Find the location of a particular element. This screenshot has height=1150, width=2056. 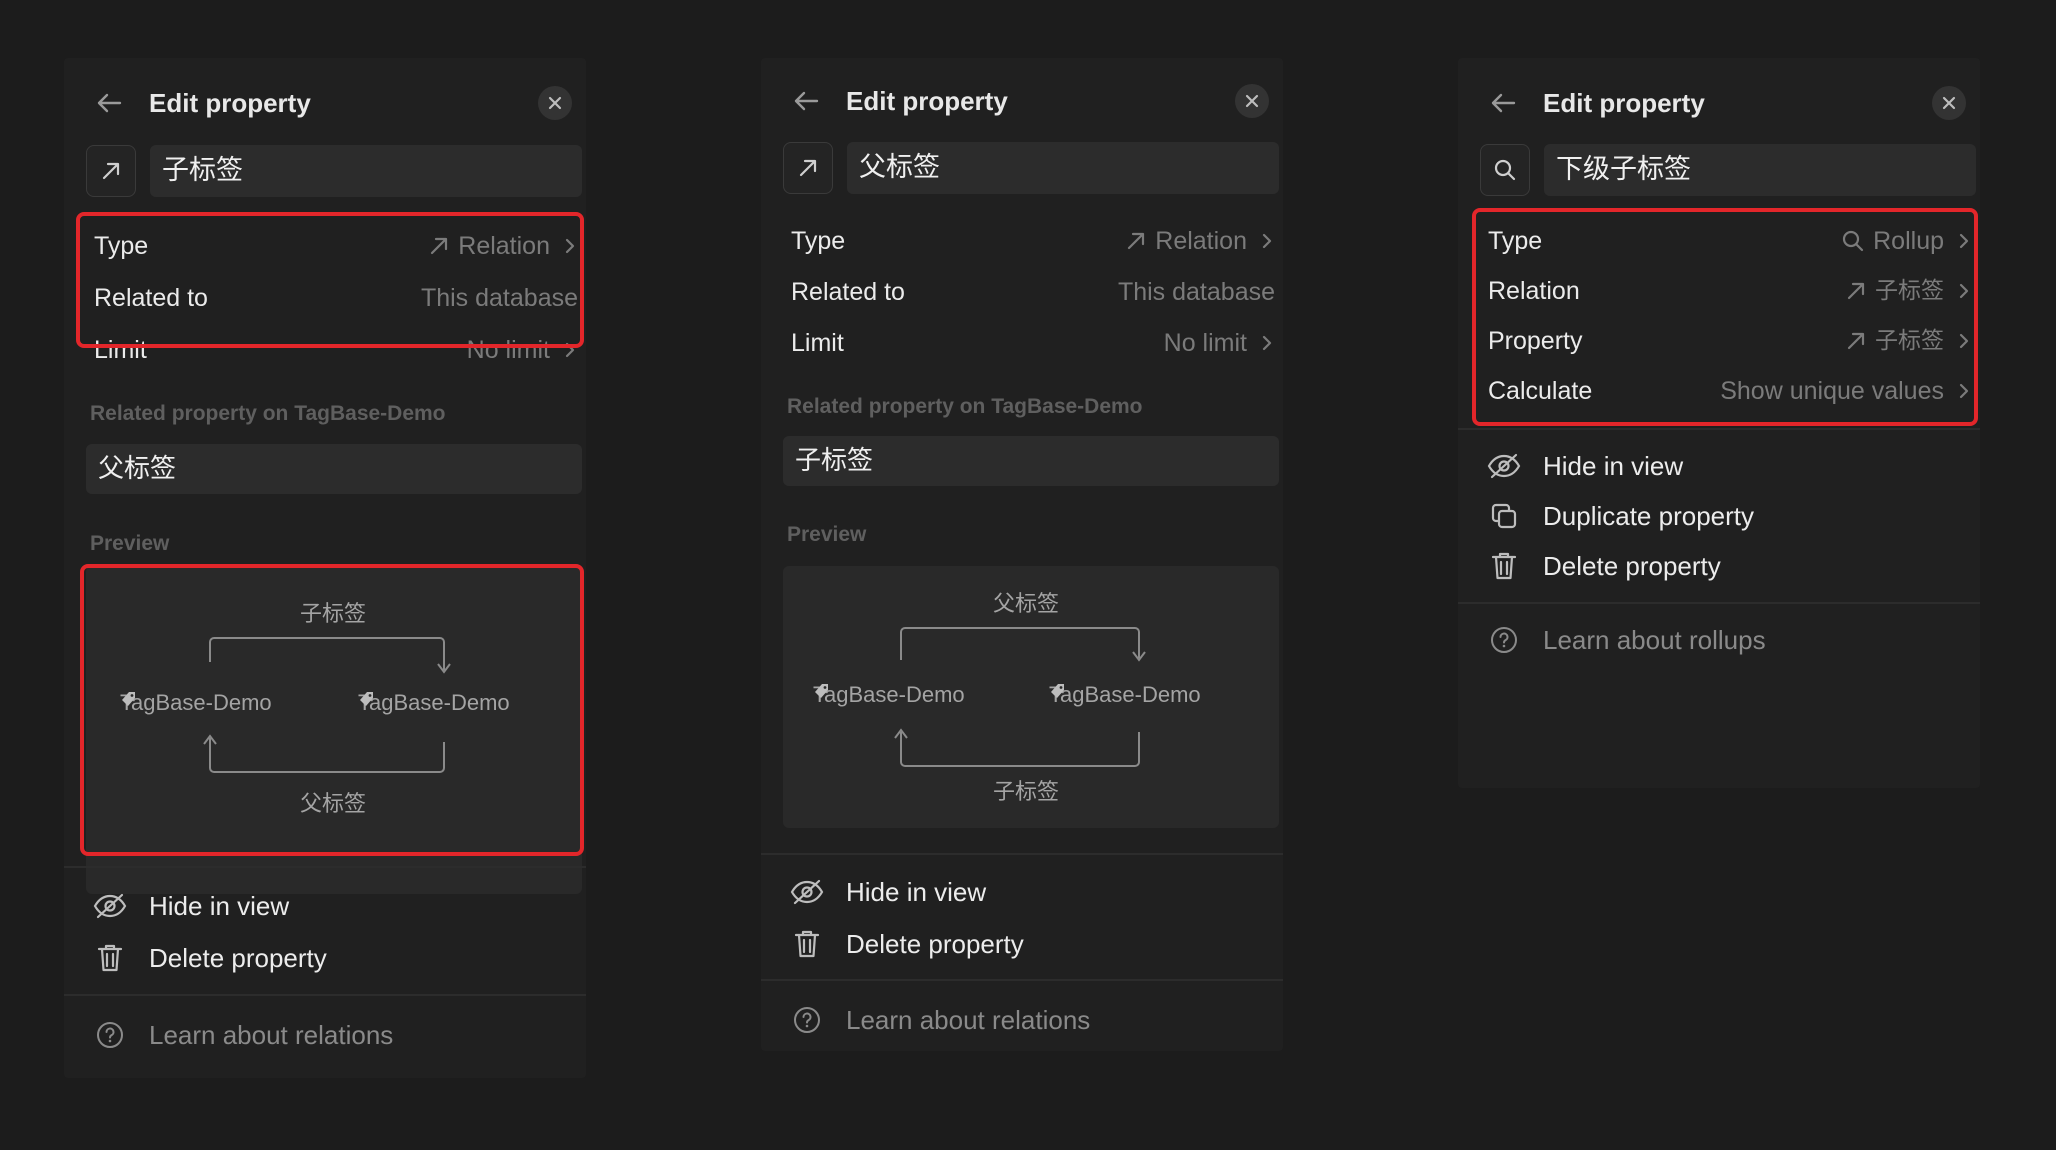

type-value: Relation is located at coordinates (503, 246).